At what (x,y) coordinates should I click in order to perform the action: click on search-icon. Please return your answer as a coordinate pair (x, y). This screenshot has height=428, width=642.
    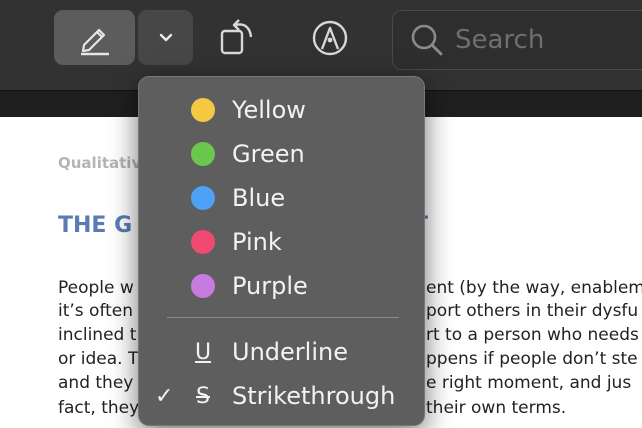
    Looking at the image, I should click on (427, 40).